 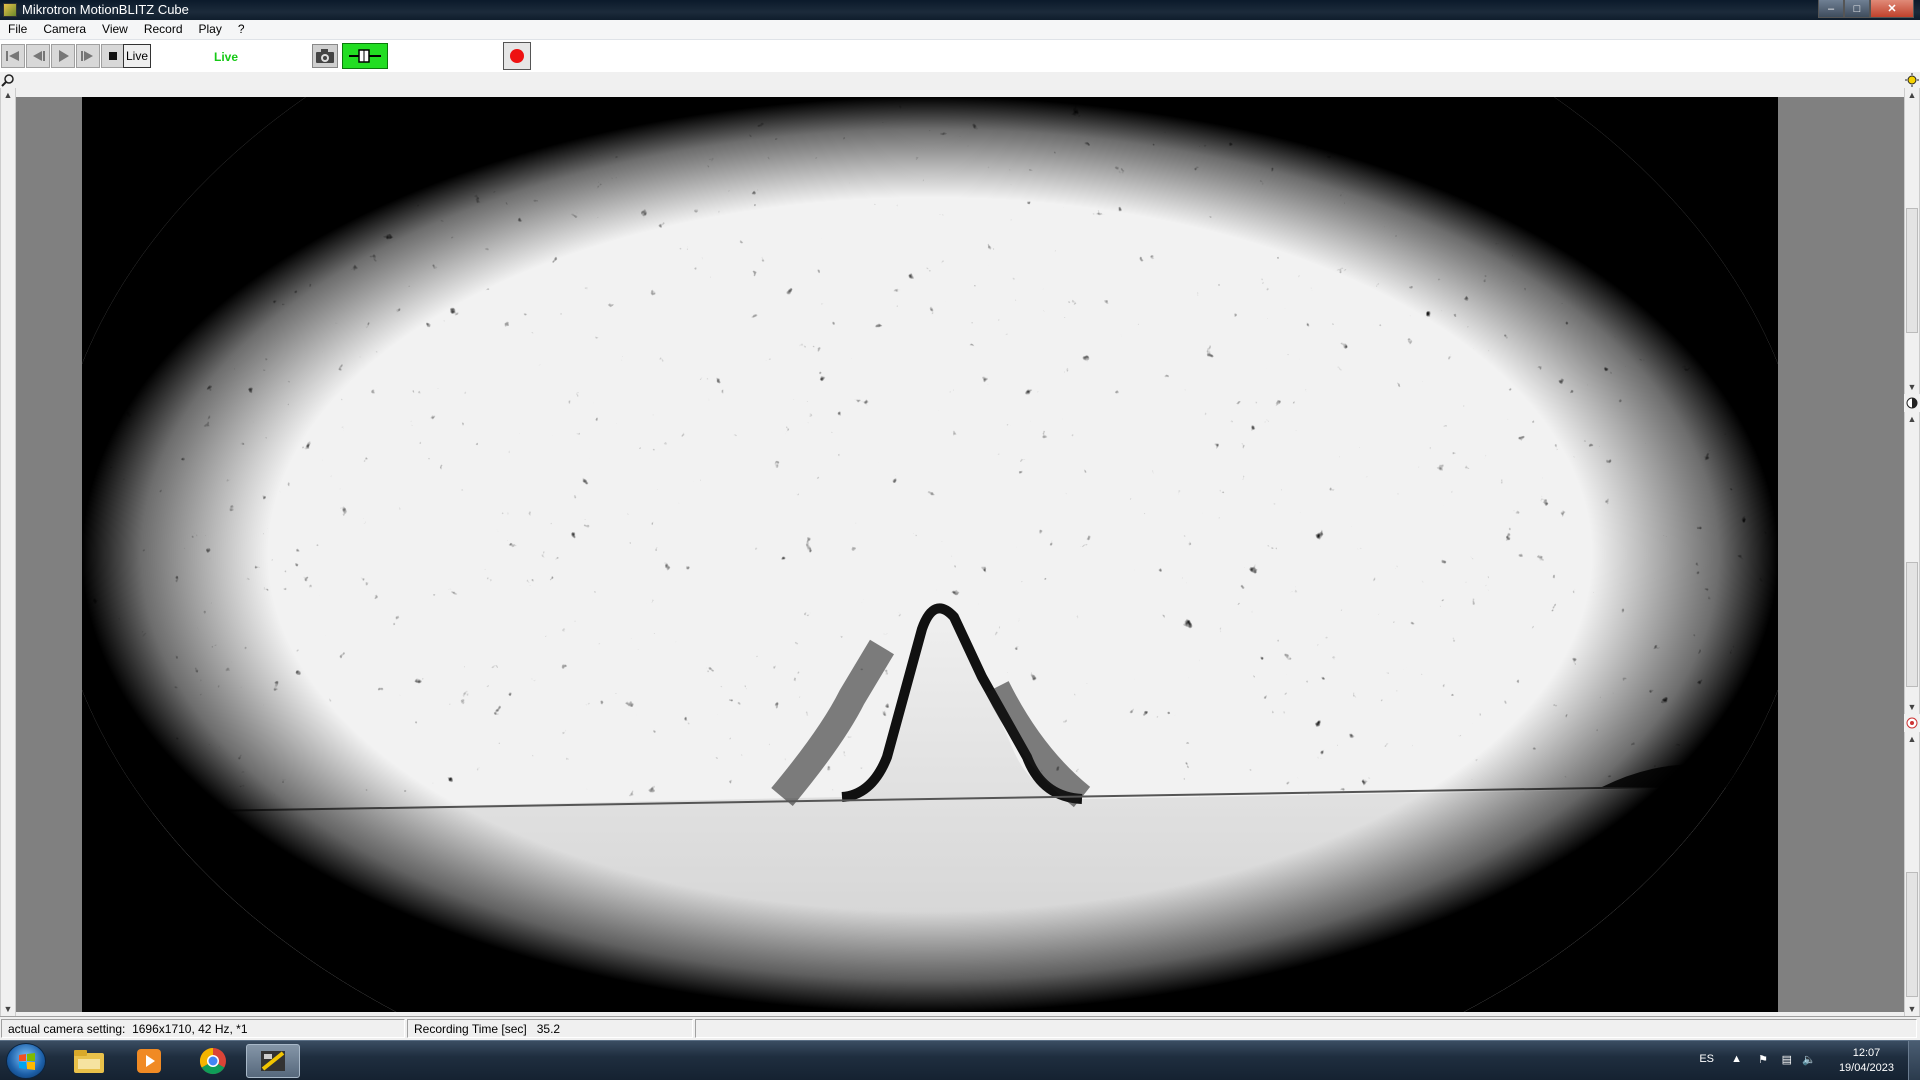 I want to click on app-icon, so click(x=10, y=10).